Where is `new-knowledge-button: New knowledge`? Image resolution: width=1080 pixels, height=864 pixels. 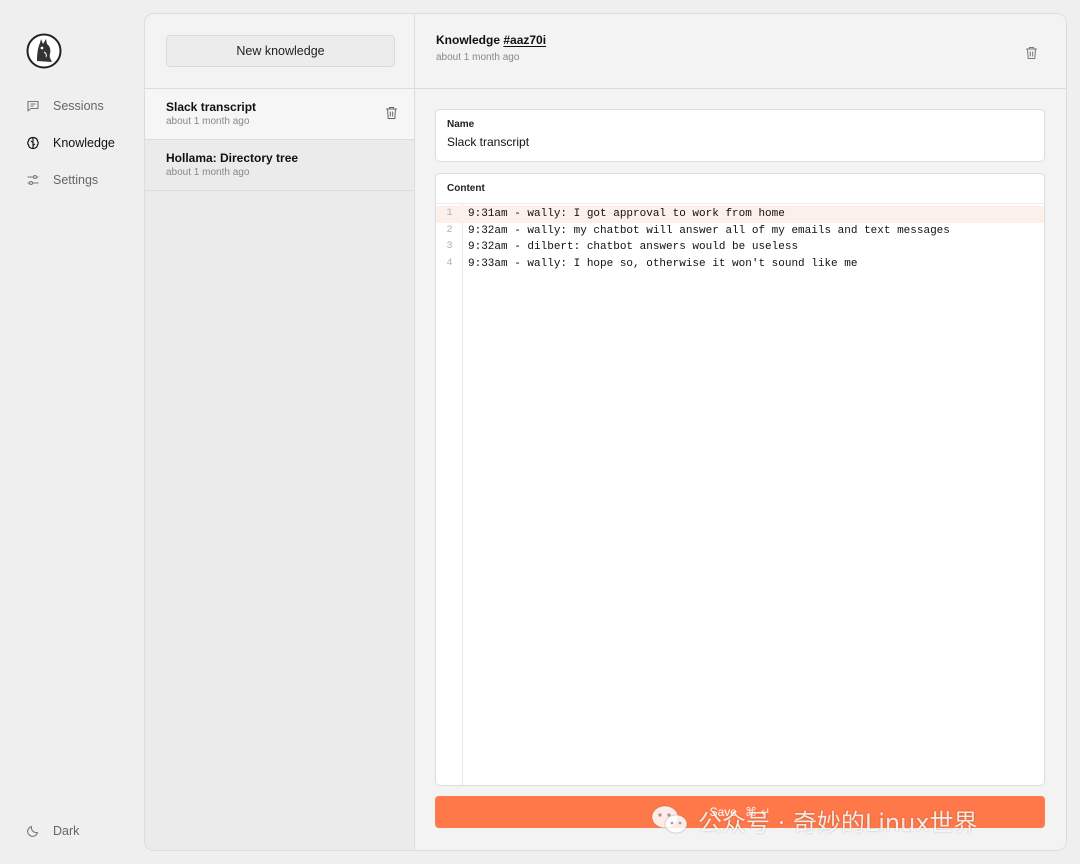 new-knowledge-button: New knowledge is located at coordinates (280, 51).